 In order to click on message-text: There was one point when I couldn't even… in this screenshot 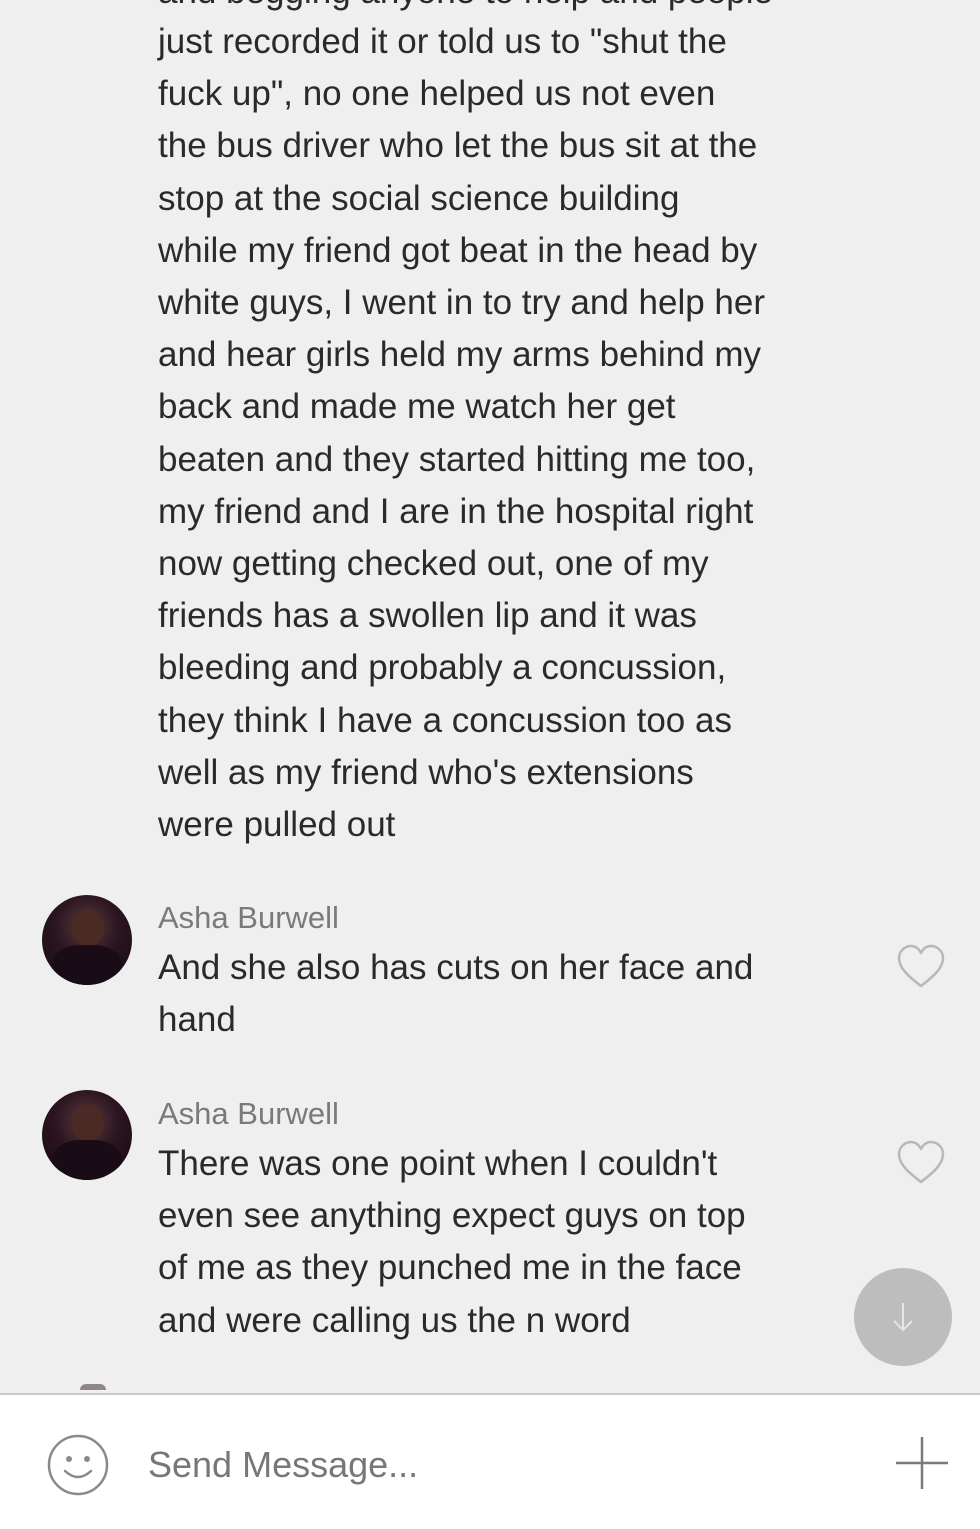, I will do `click(452, 1242)`.